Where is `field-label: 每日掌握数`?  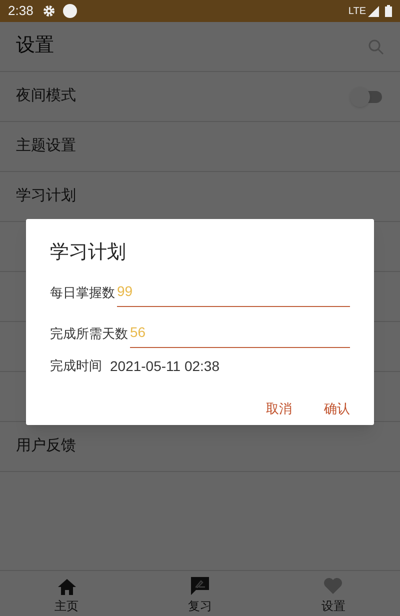
field-label: 每日掌握数 is located at coordinates (82, 293).